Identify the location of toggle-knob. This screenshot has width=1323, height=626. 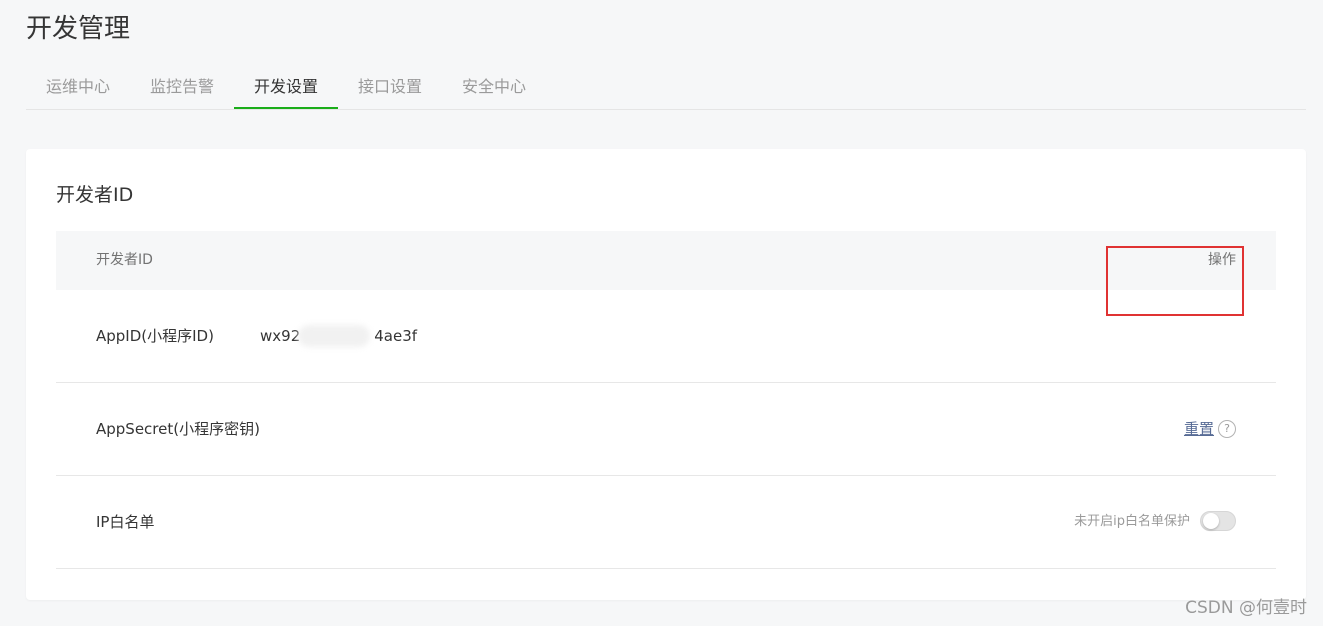
(1211, 521).